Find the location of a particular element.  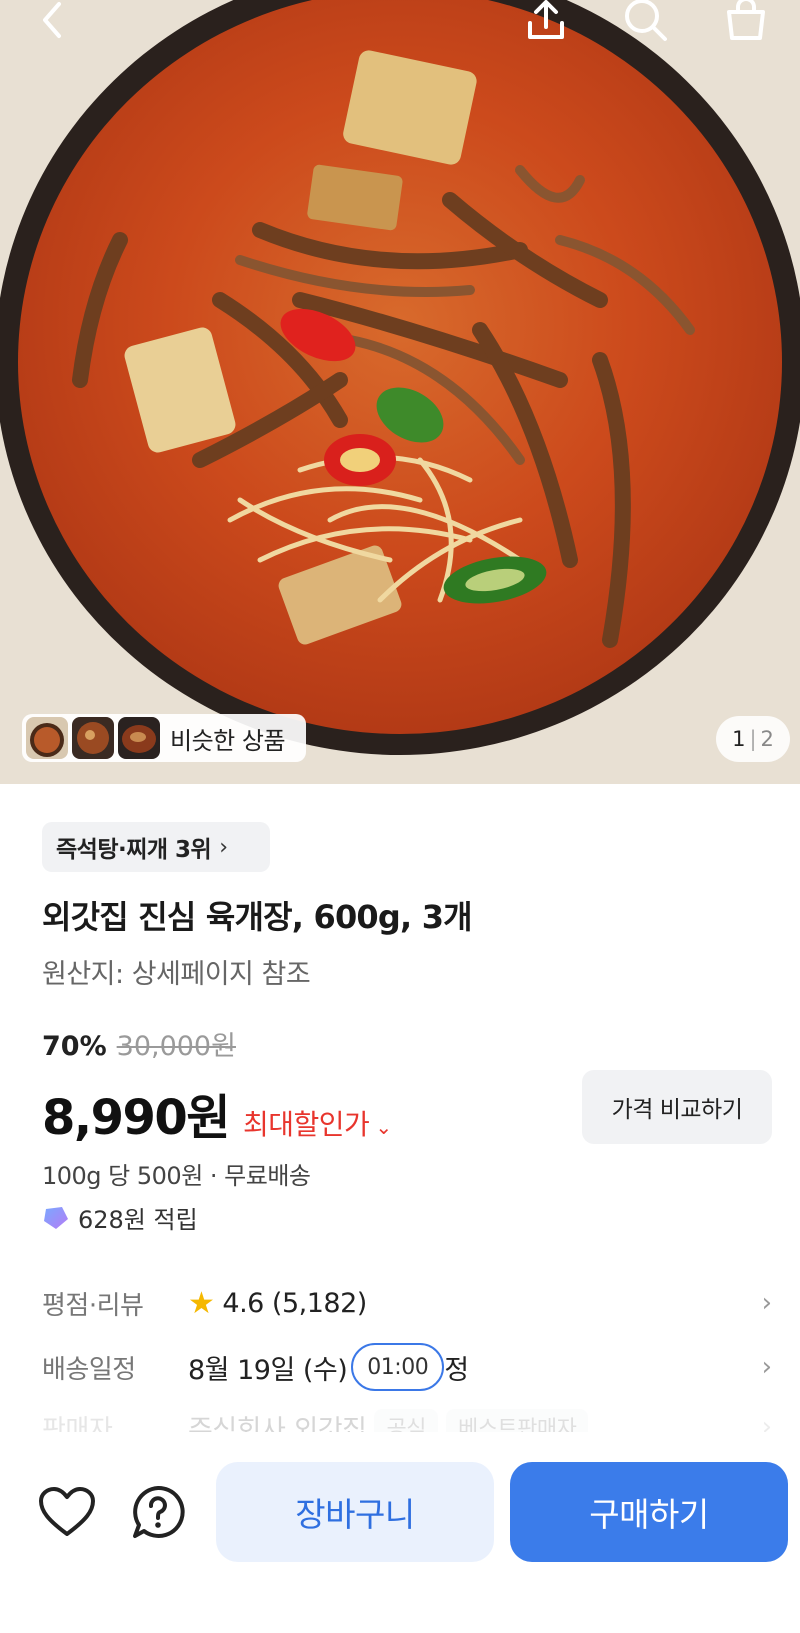

points-icon is located at coordinates (56, 1217).